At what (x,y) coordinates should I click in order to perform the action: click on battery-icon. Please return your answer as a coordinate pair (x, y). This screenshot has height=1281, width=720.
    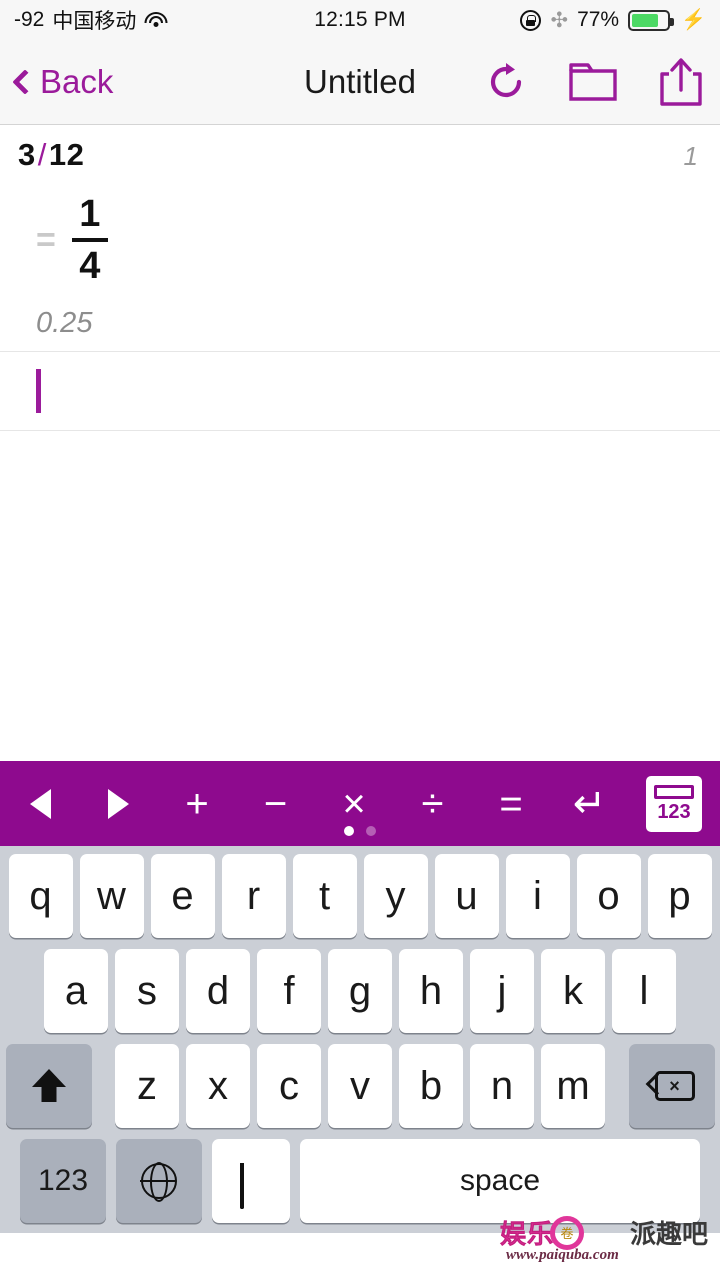
    Looking at the image, I should click on (651, 20).